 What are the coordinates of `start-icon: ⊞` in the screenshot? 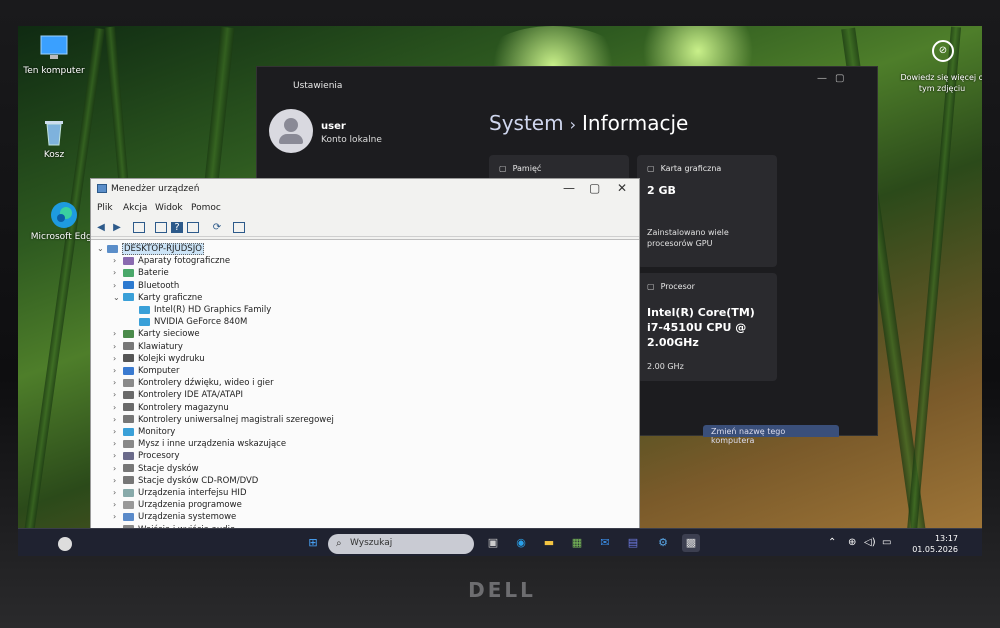 It's located at (313, 543).